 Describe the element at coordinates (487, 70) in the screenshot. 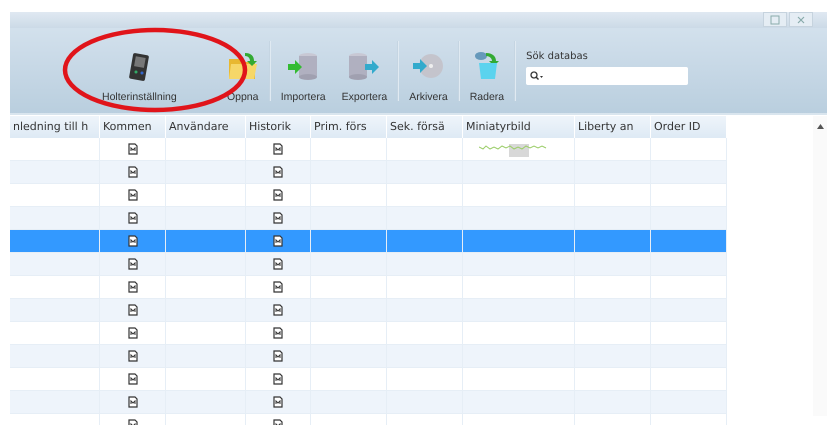

I see `toolbar-button: Radera` at that location.